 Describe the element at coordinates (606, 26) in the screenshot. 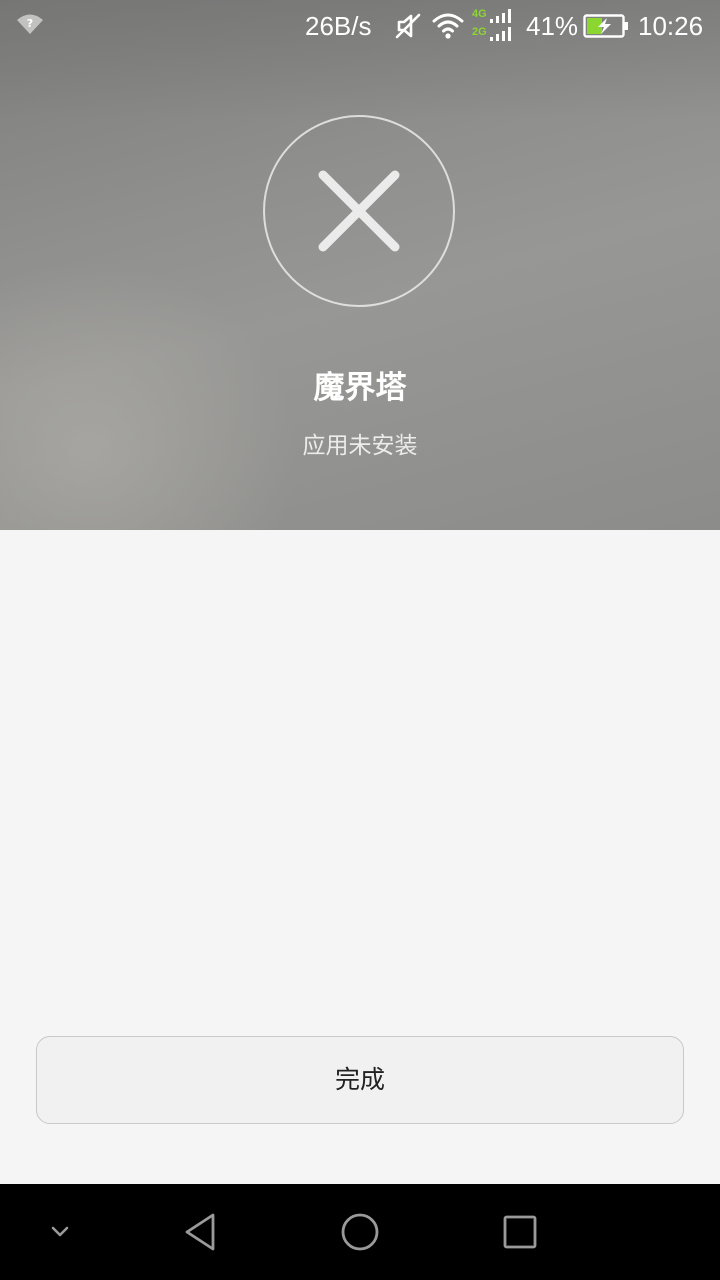

I see `battery-charging-icon` at that location.